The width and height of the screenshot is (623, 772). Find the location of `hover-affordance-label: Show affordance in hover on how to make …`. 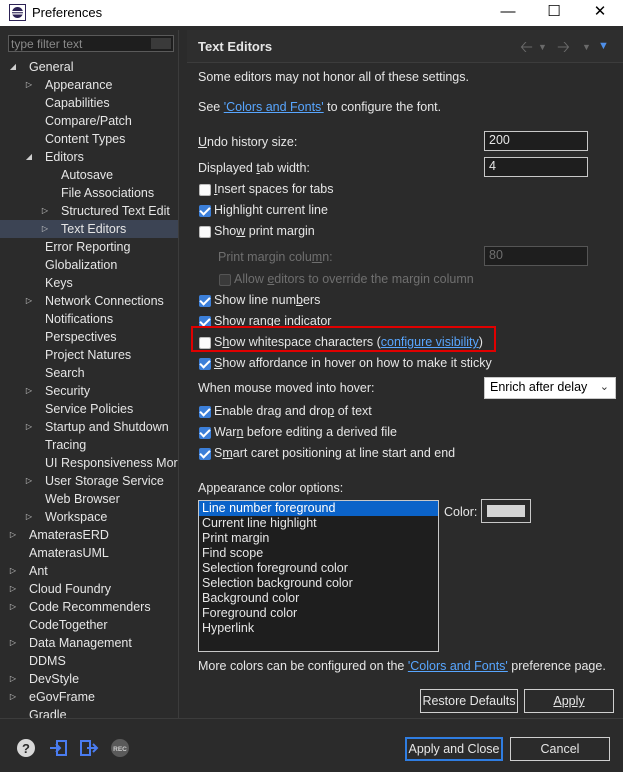

hover-affordance-label: Show affordance in hover on how to make … is located at coordinates (353, 363).